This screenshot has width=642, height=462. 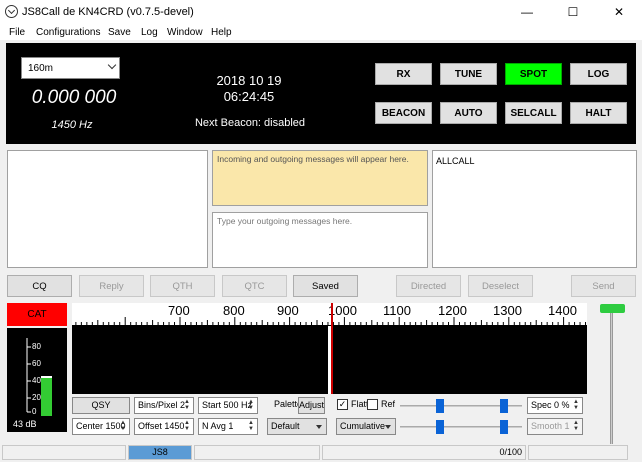 I want to click on offset-spinbox: Offset 1450 ▲ ▼, so click(x=164, y=426).